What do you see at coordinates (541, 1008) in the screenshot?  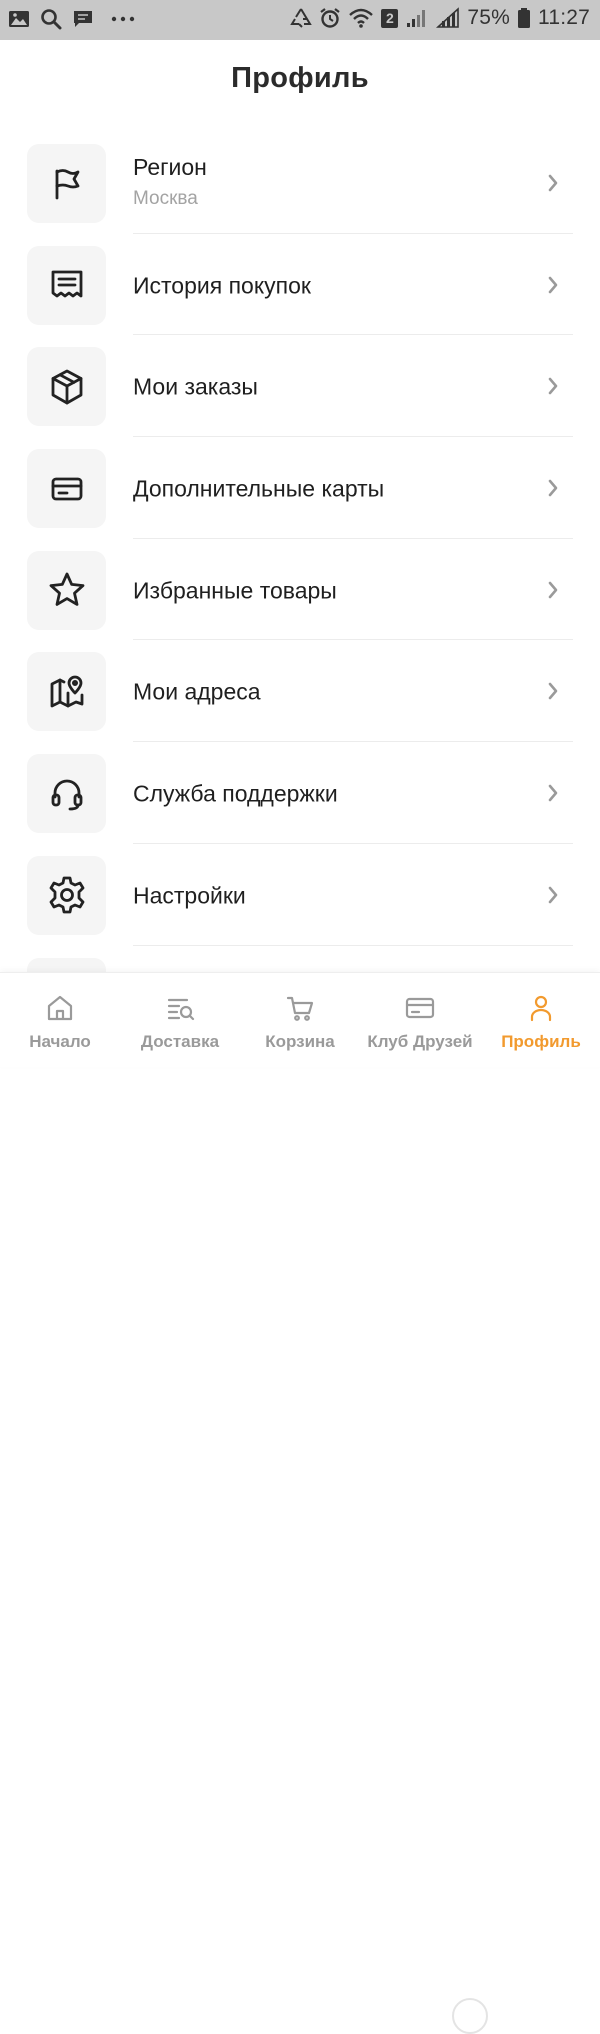 I see `user-icon` at bounding box center [541, 1008].